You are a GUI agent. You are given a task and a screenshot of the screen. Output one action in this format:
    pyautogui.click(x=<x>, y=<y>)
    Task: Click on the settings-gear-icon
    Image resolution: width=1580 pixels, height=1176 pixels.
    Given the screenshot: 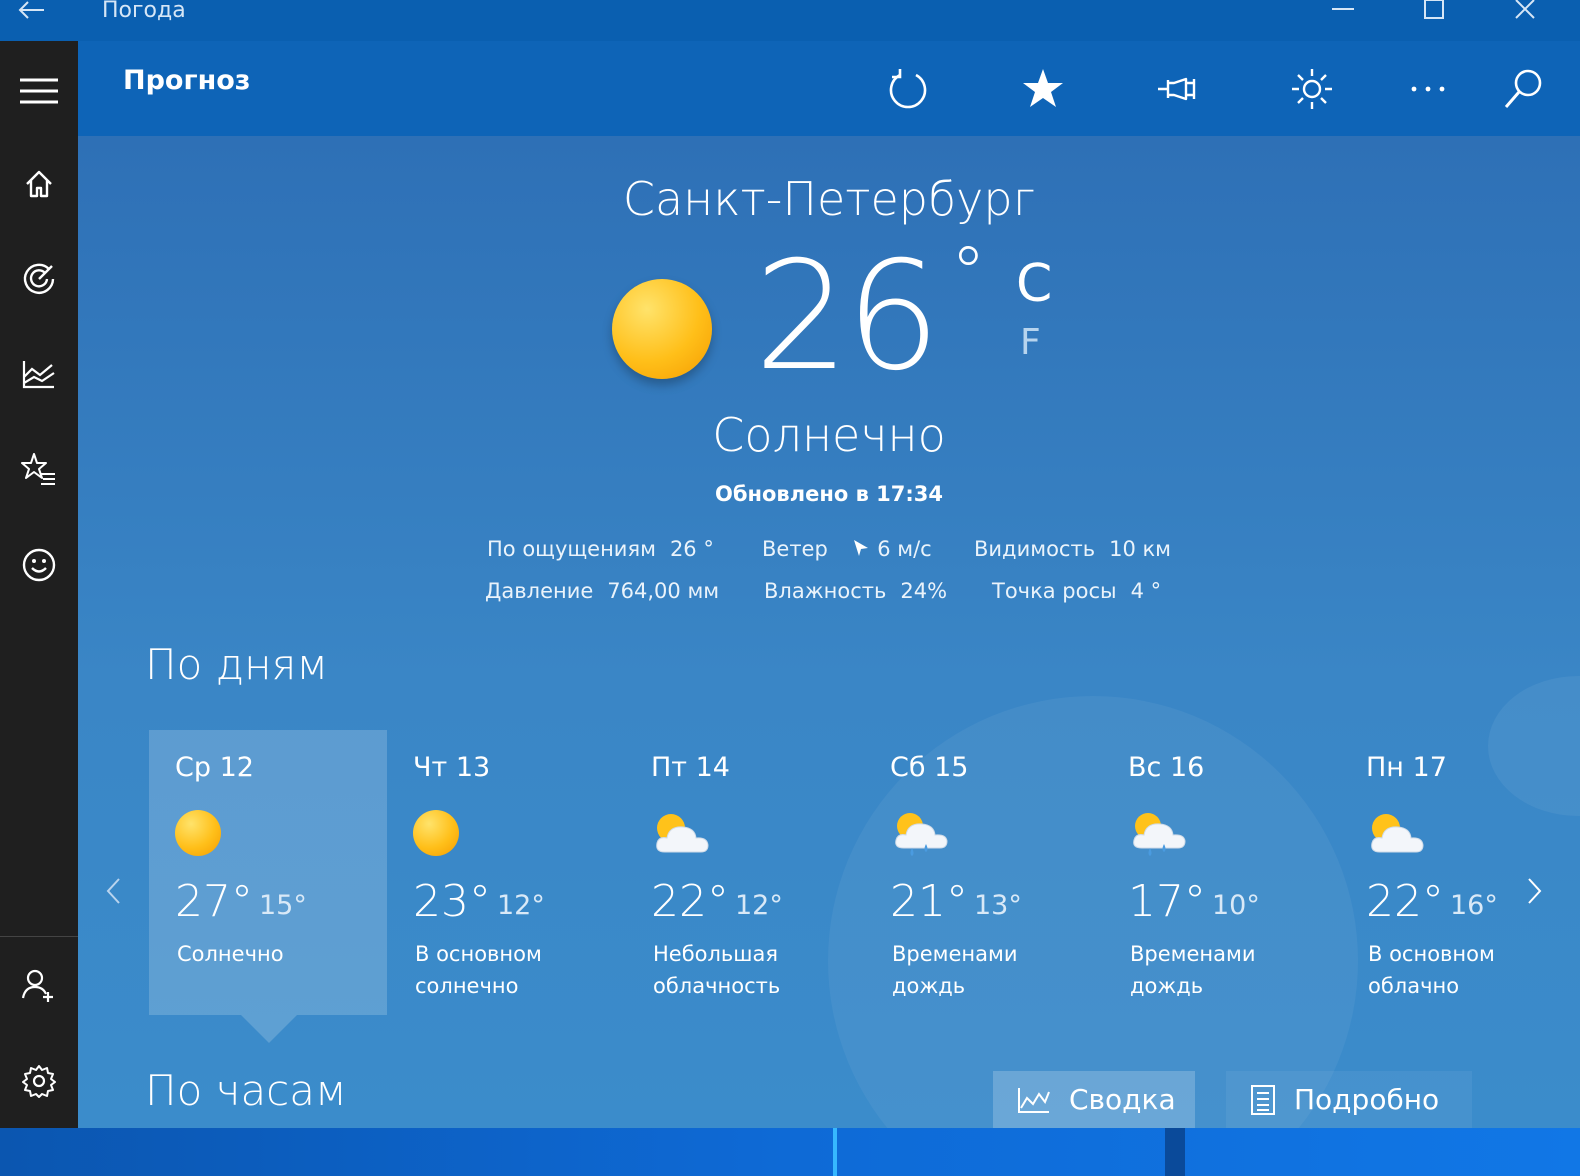 What is the action you would take?
    pyautogui.click(x=39, y=1081)
    